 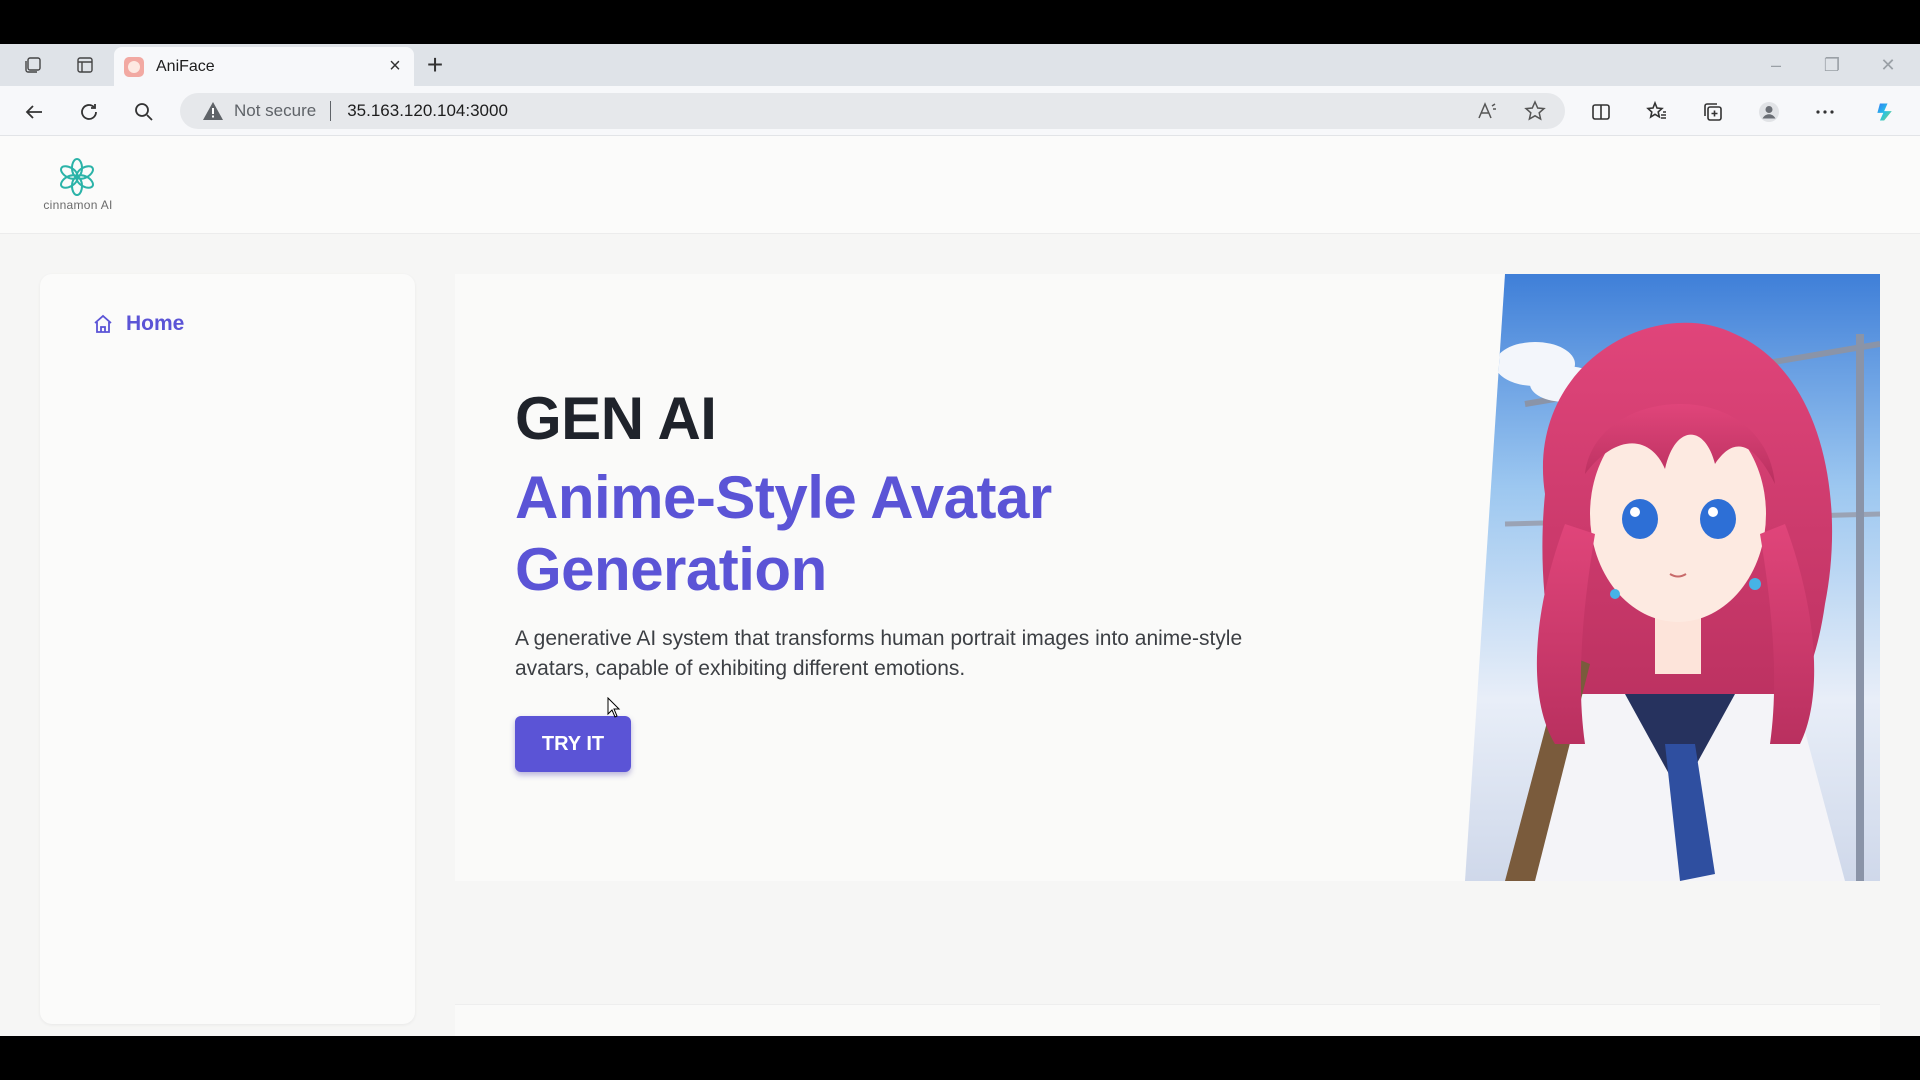 I want to click on tab-actions-icon, so click(x=85, y=65).